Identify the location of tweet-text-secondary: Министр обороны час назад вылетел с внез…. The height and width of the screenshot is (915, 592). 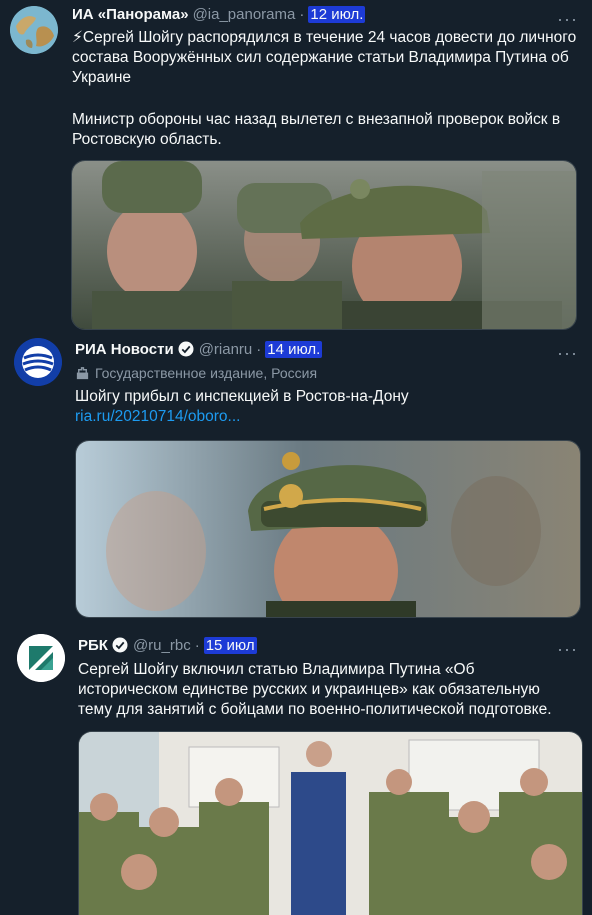
(316, 129).